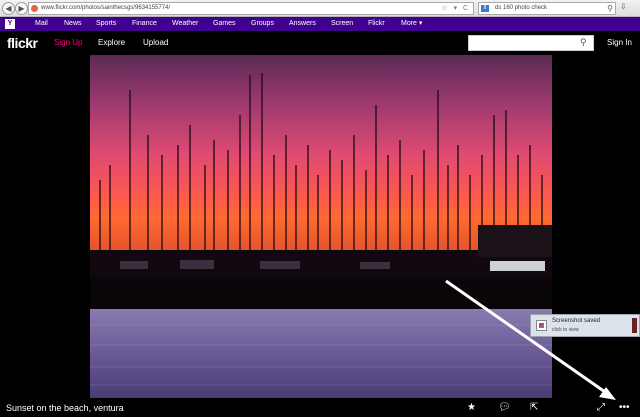 This screenshot has width=640, height=417. What do you see at coordinates (144, 24) in the screenshot?
I see `menu-item-finance: Finance` at bounding box center [144, 24].